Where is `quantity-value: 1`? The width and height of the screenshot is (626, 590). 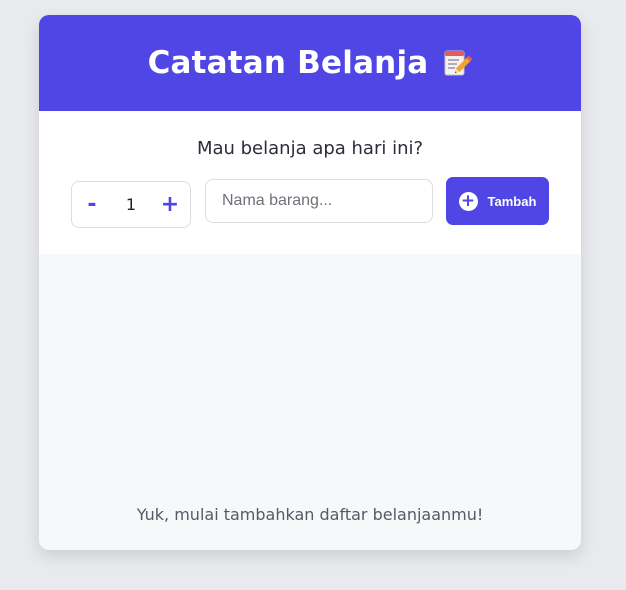 quantity-value: 1 is located at coordinates (131, 204).